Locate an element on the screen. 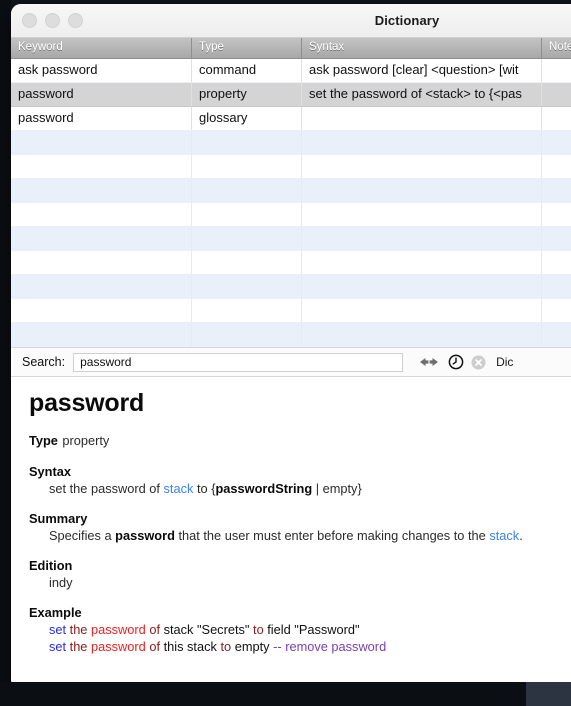  column-header-keyword: Keyword is located at coordinates (101, 48).